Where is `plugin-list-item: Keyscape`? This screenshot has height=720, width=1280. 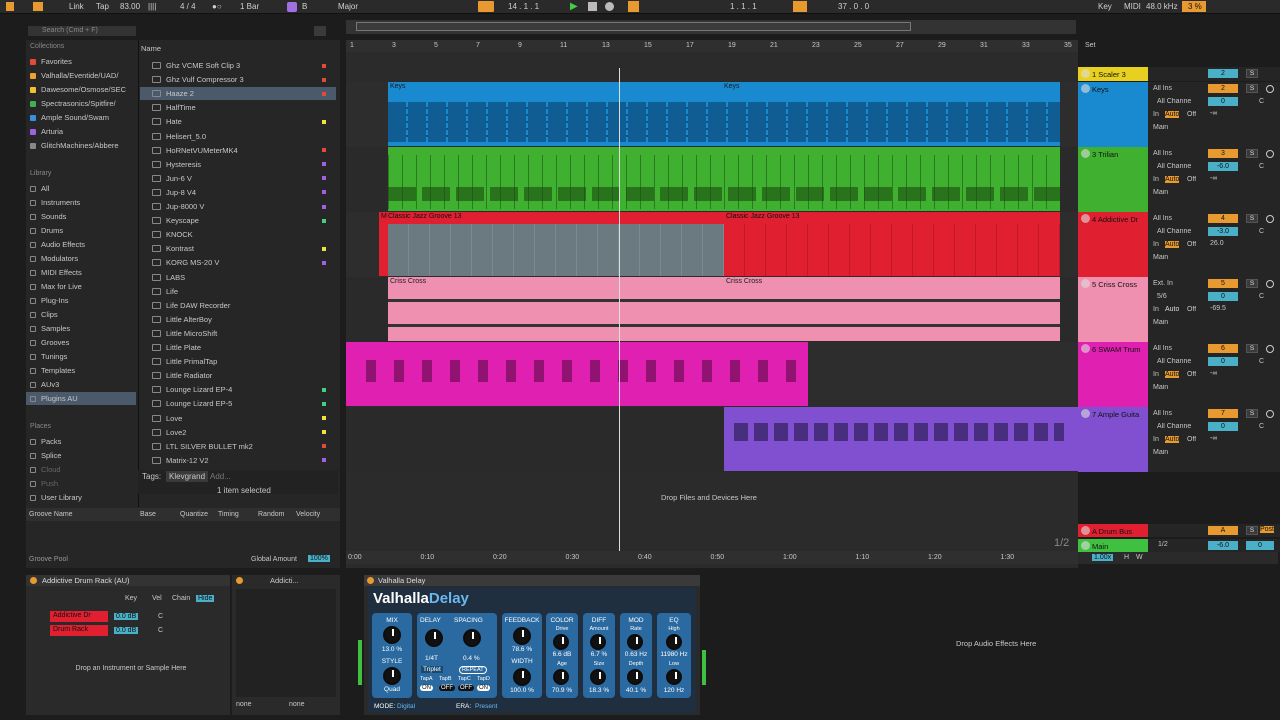
plugin-list-item: Keyscape is located at coordinates (238, 220).